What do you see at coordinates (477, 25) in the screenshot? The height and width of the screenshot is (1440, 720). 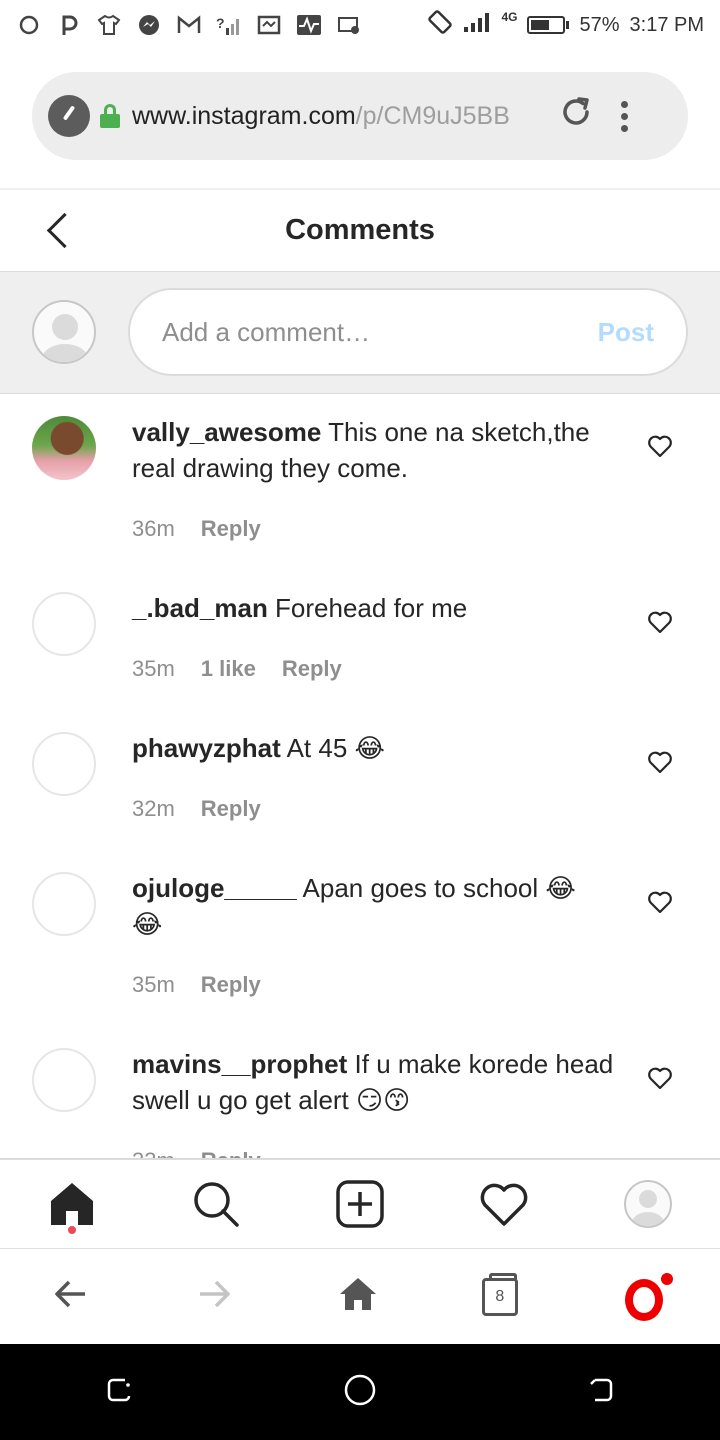 I see `signal-icon` at bounding box center [477, 25].